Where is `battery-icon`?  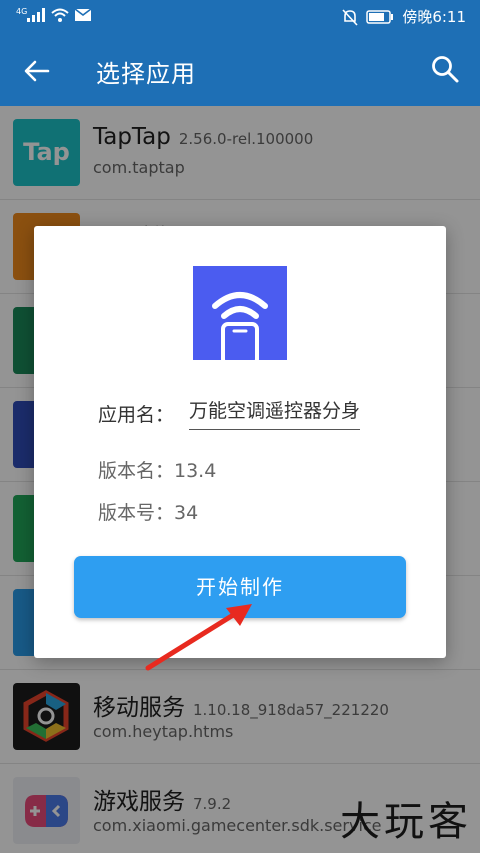 battery-icon is located at coordinates (380, 16).